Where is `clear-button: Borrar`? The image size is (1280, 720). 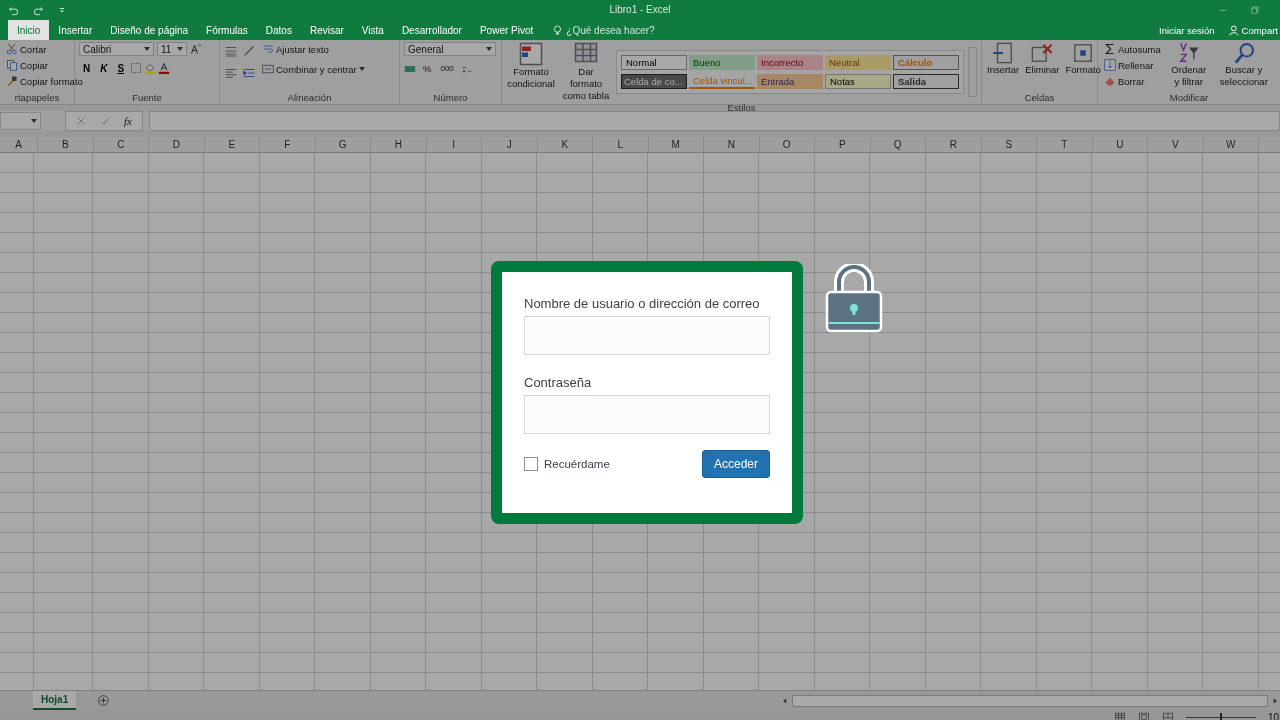 clear-button: Borrar is located at coordinates (1124, 81).